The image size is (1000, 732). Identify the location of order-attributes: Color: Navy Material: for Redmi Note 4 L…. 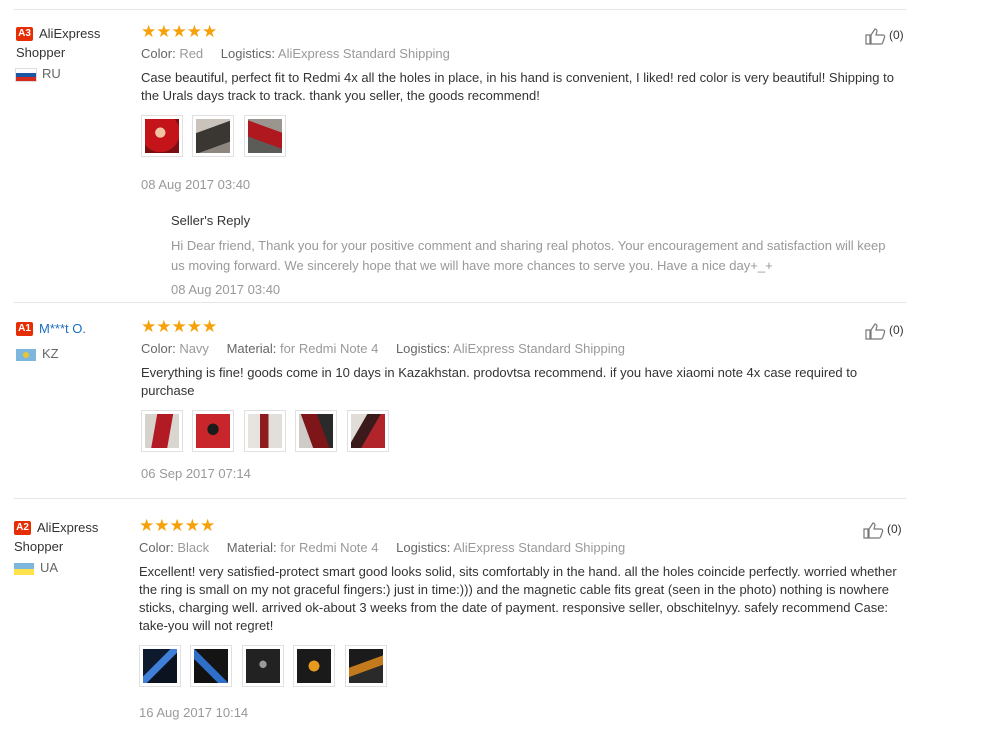
(521, 349).